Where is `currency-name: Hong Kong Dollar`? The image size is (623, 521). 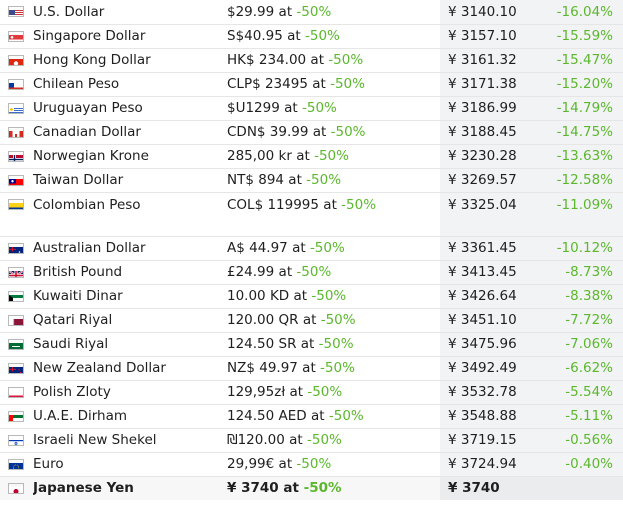 currency-name: Hong Kong Dollar is located at coordinates (130, 60).